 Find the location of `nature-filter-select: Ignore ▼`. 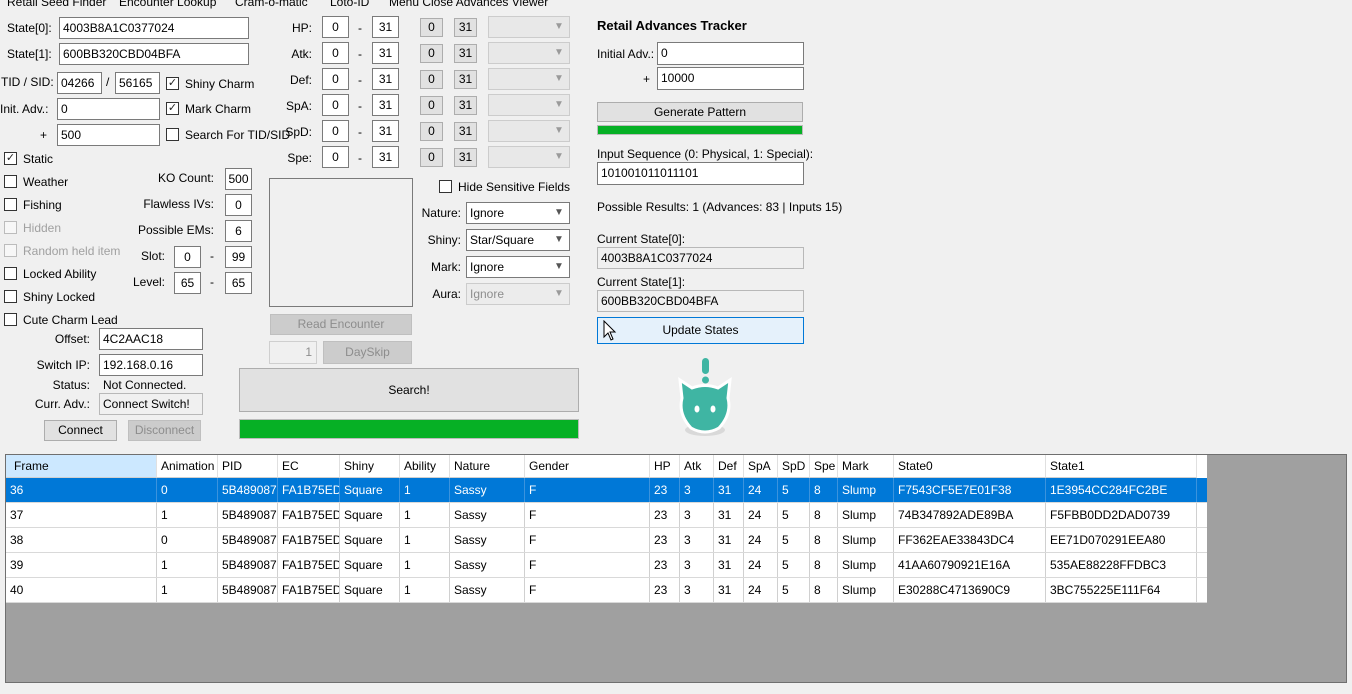

nature-filter-select: Ignore ▼ is located at coordinates (518, 213).